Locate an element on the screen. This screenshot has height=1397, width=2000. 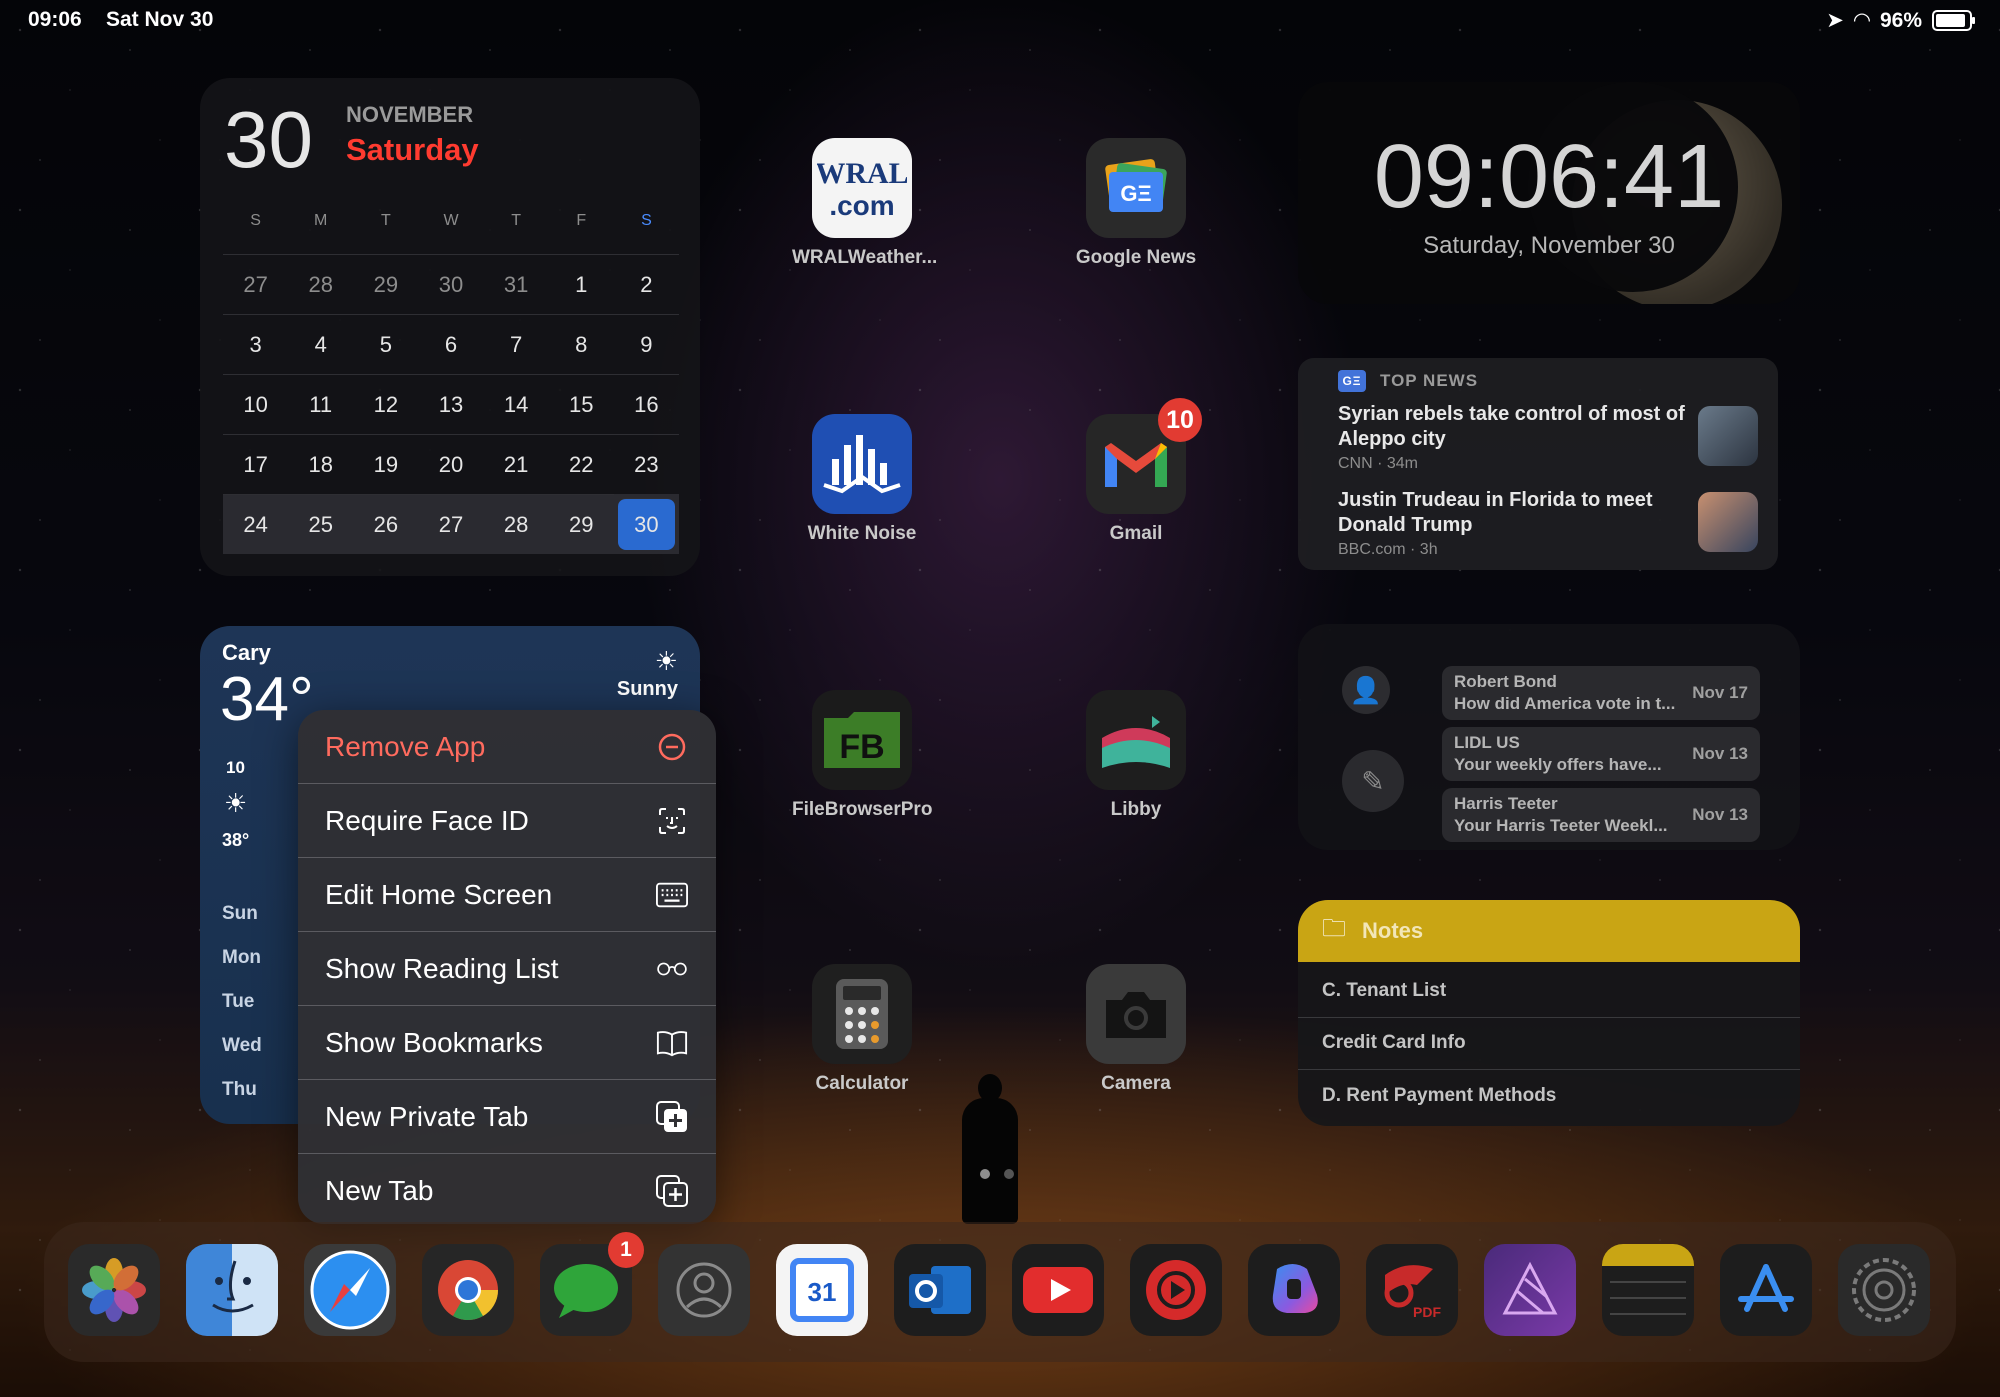
contacts-icon is located at coordinates (704, 1290).